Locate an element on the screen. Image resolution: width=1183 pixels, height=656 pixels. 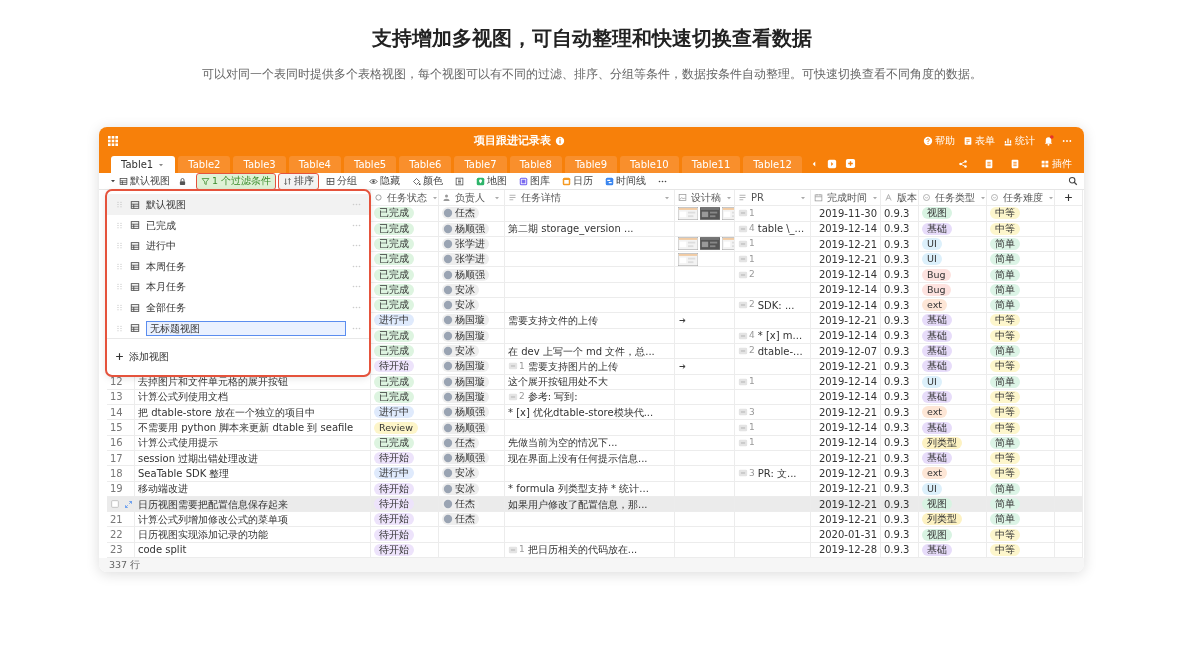
attachment-count: 4 is located at coordinates (752, 335).